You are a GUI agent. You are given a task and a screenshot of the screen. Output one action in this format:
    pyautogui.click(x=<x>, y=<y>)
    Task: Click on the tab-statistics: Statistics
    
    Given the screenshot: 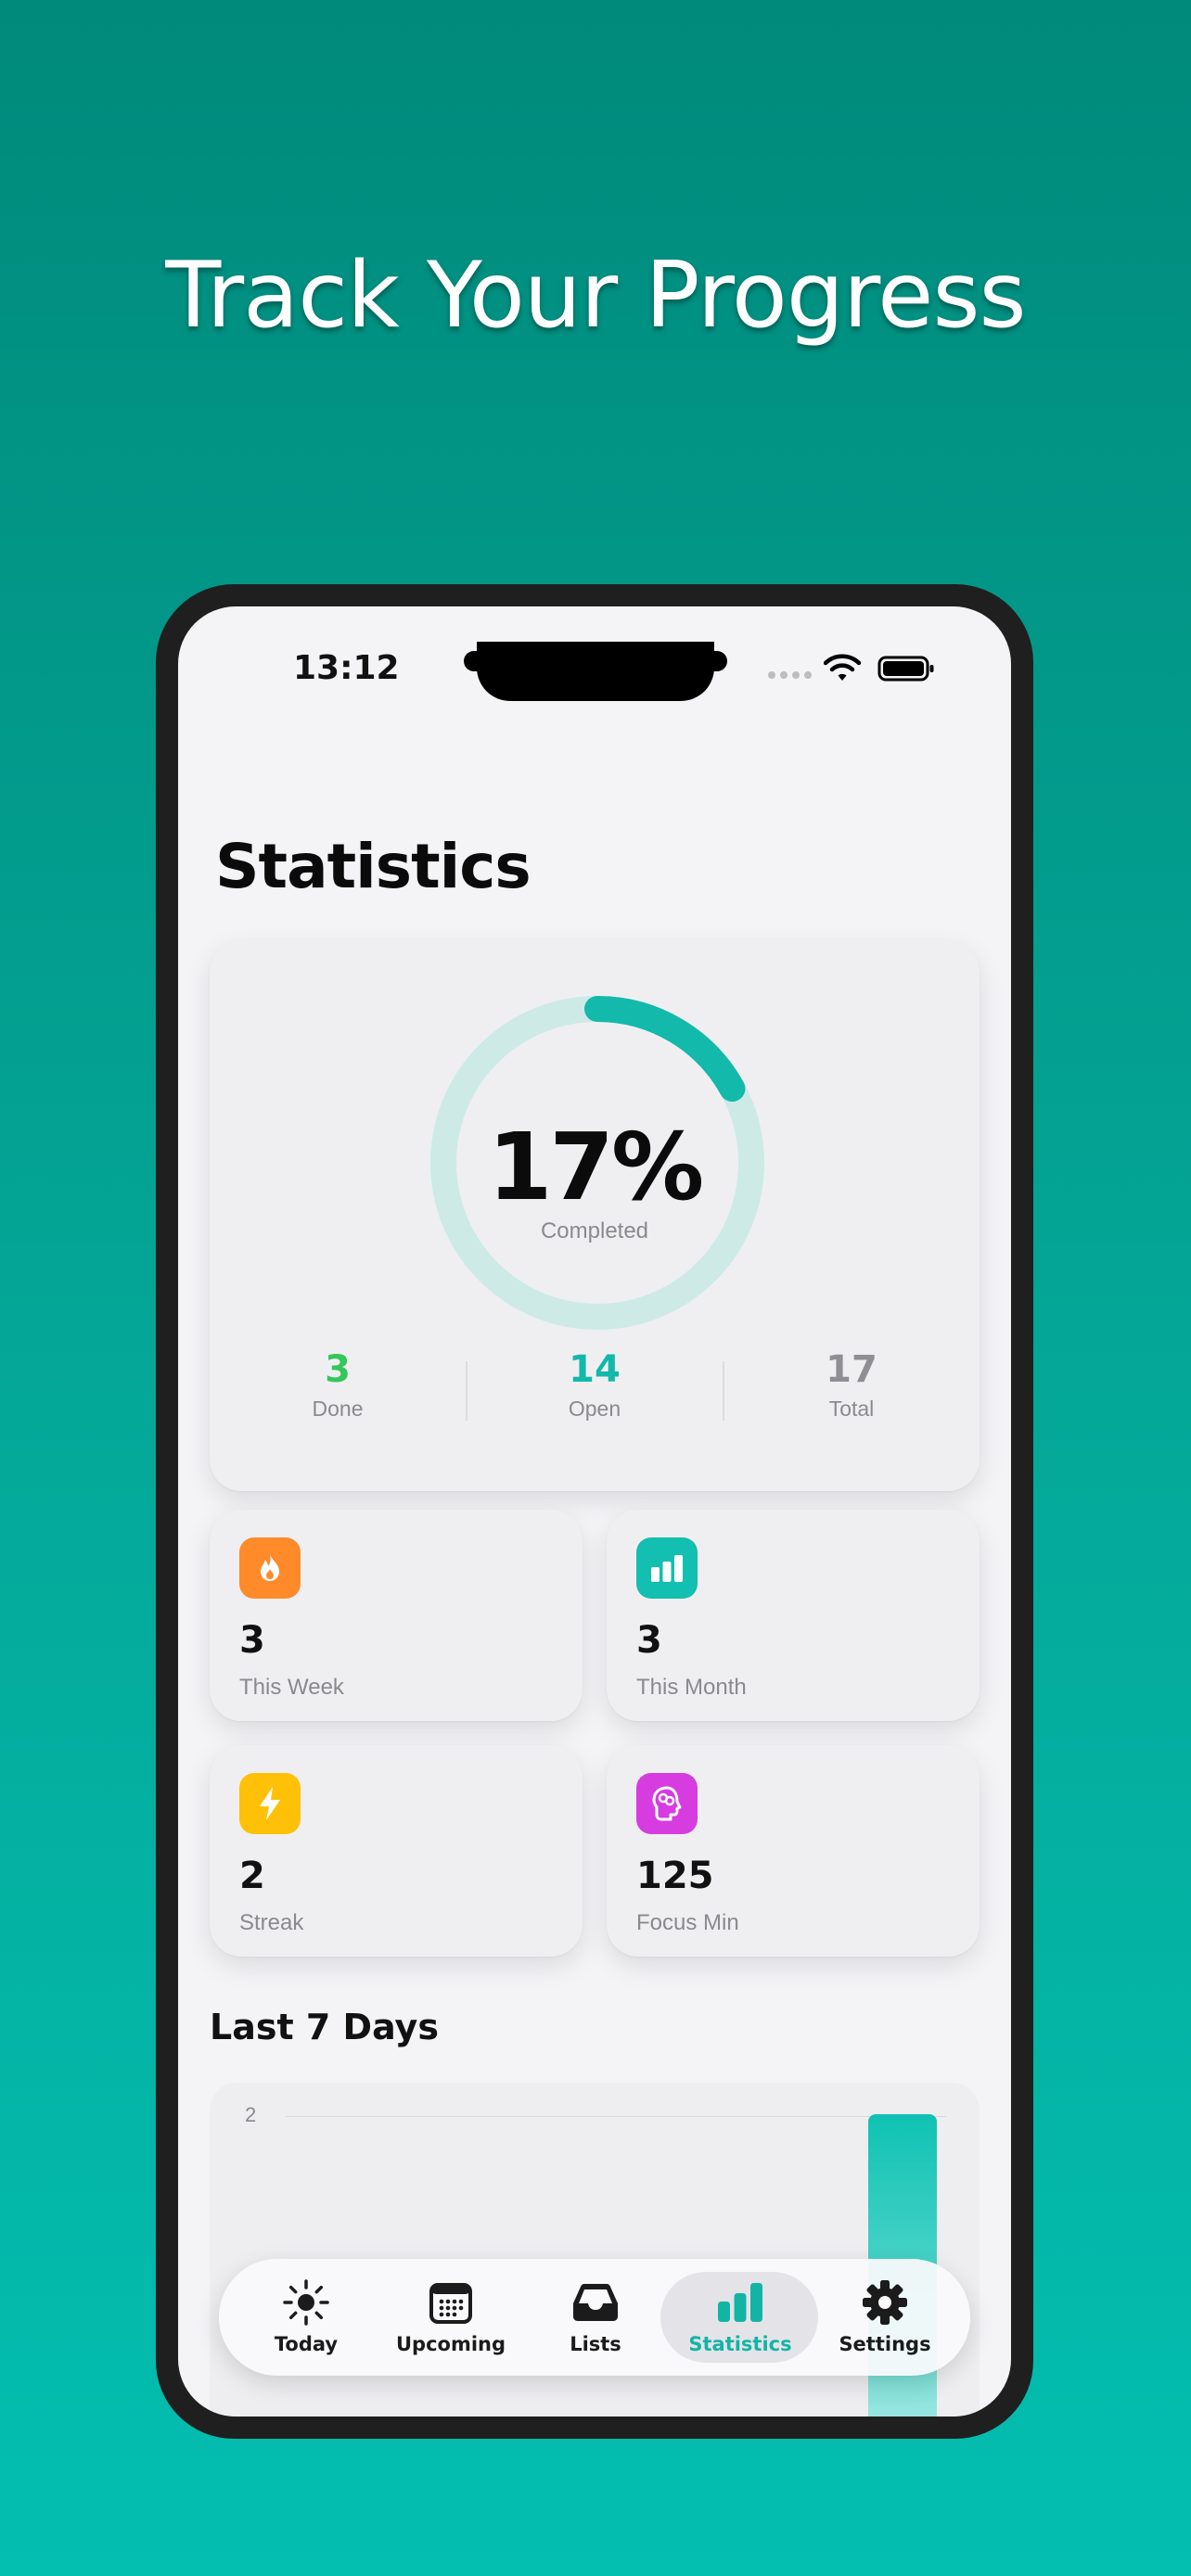 What is the action you would take?
    pyautogui.click(x=740, y=2316)
    